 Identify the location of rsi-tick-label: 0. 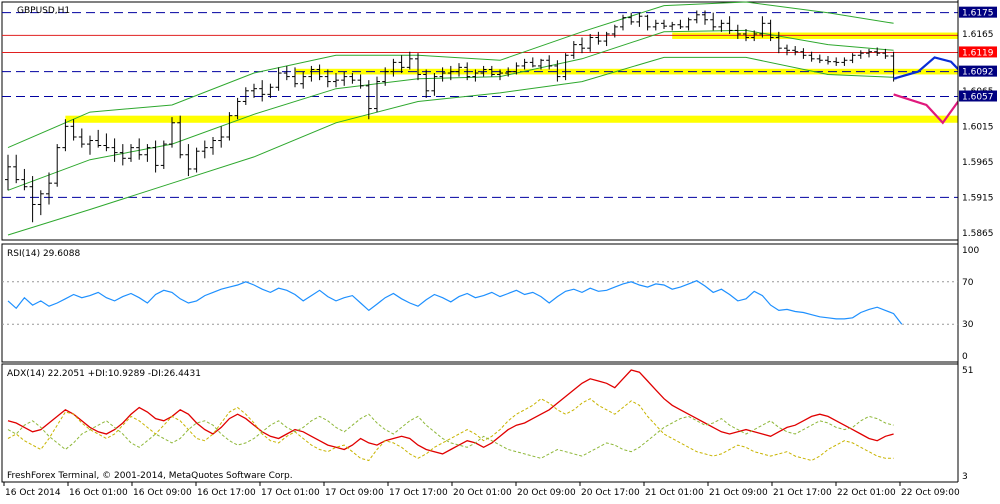
(965, 357).